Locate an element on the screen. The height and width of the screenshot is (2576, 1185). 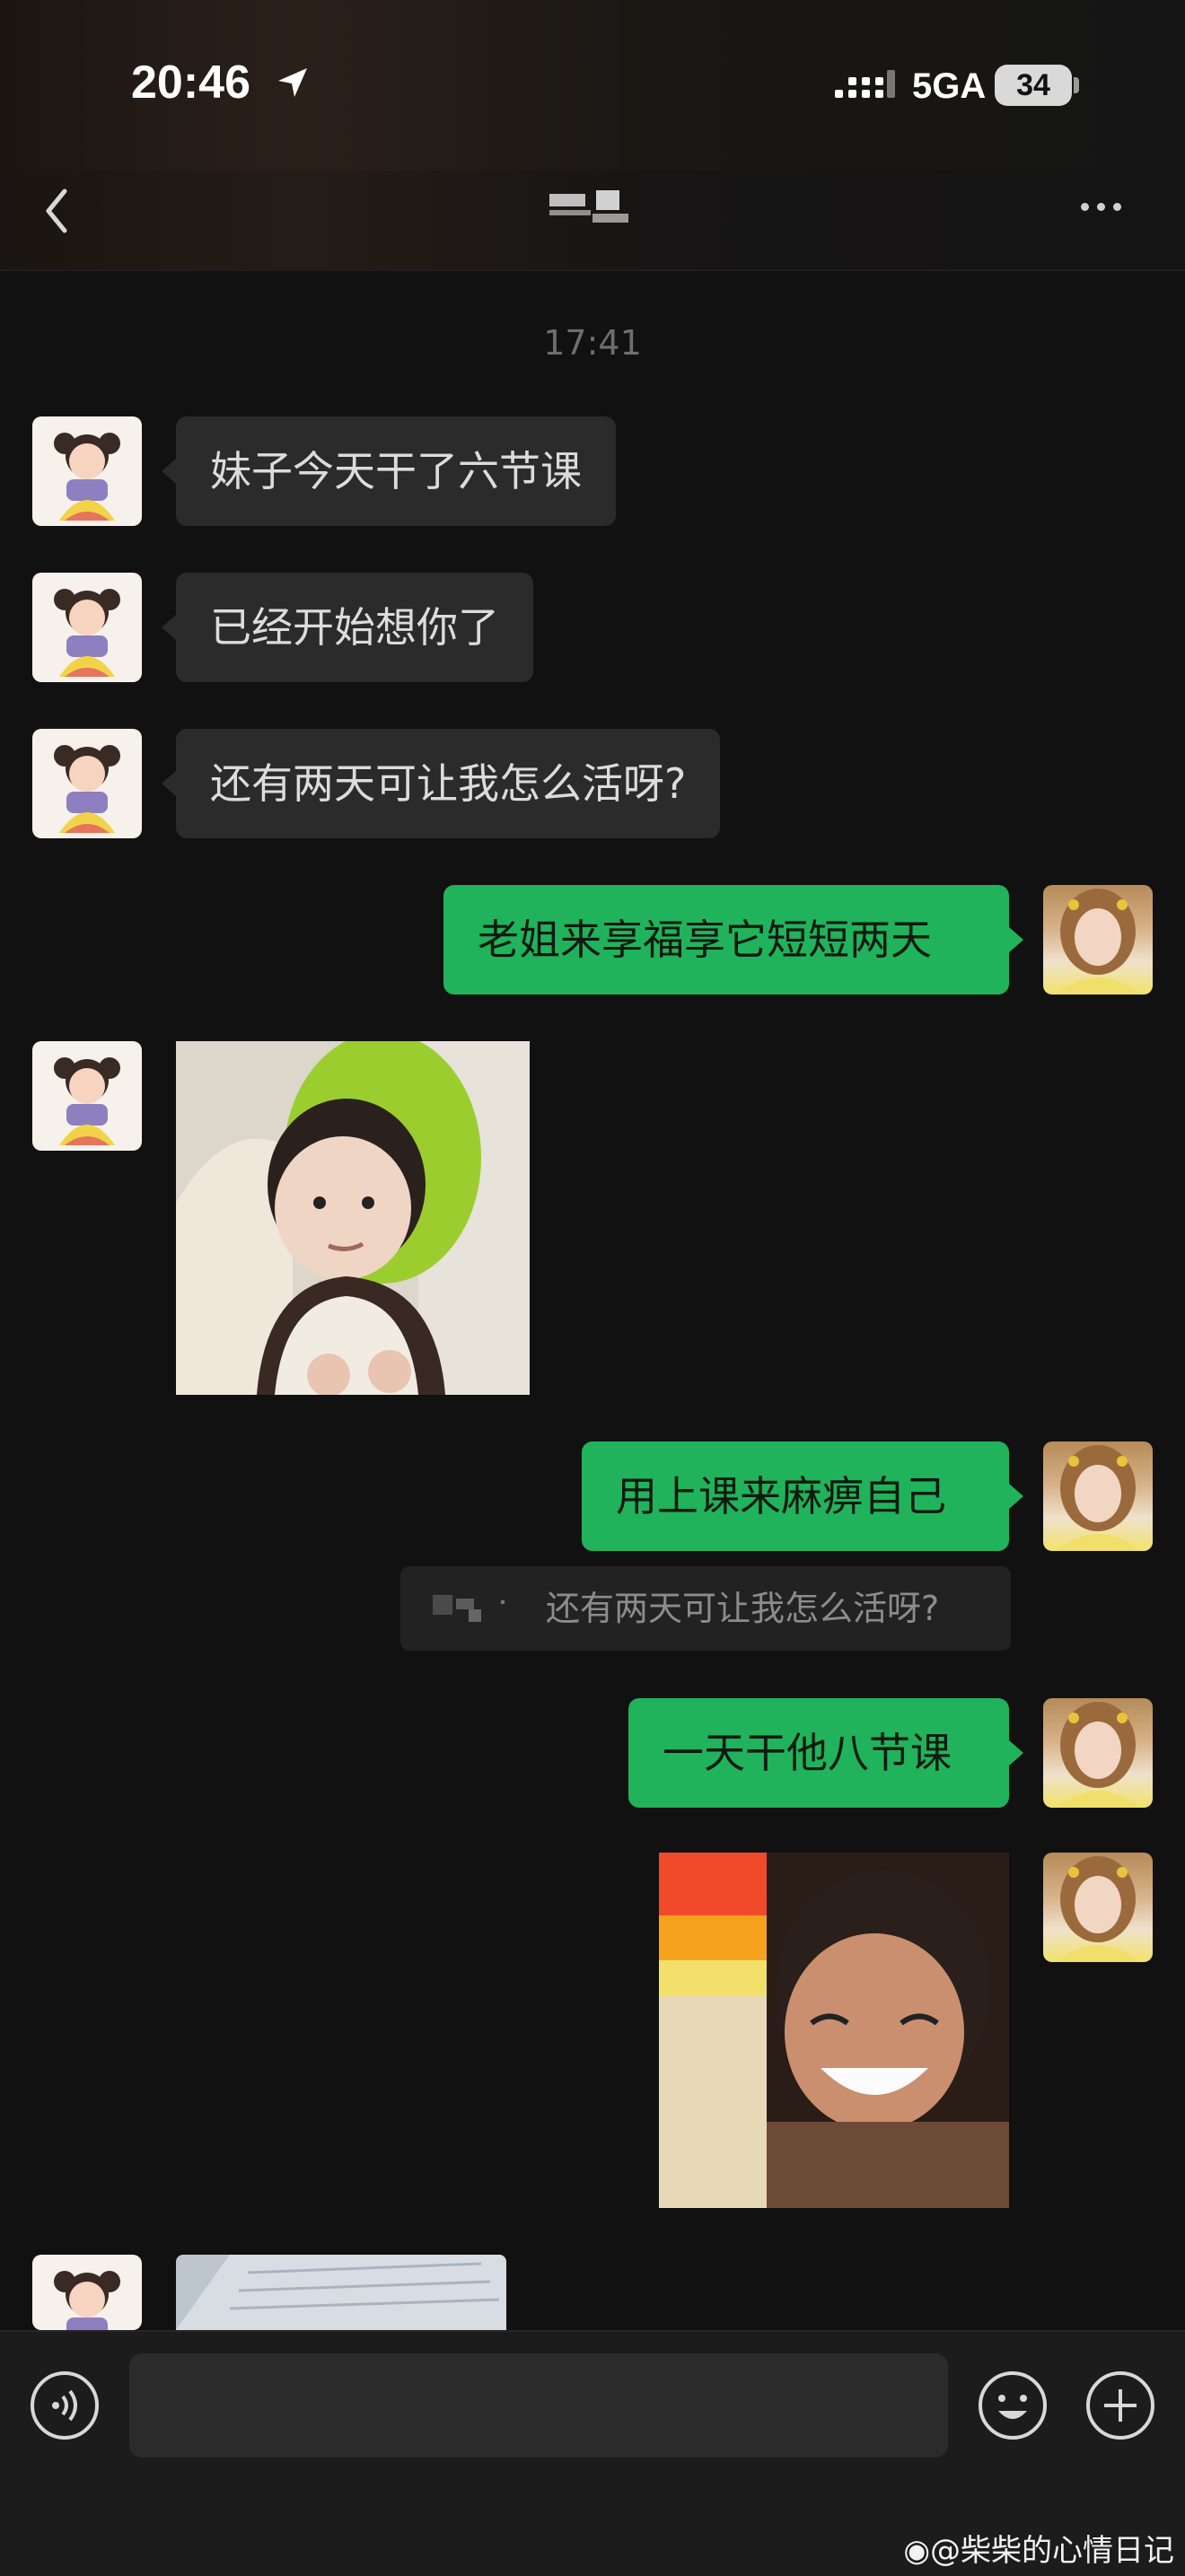
outgoing-message: 一天干他八节课 is located at coordinates (818, 1753).